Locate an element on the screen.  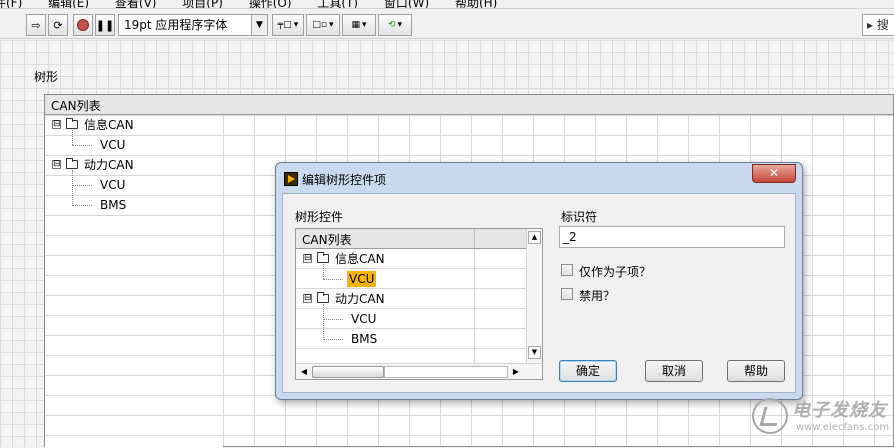
identifier-label: 标识符 is located at coordinates (579, 217).